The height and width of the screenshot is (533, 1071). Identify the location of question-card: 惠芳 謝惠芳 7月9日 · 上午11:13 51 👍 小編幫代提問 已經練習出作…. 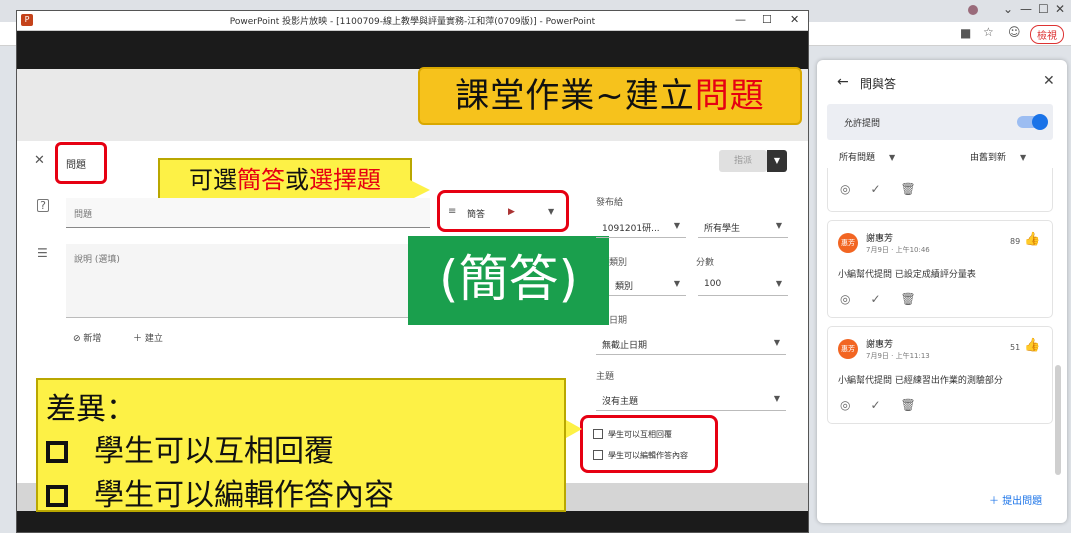
(940, 375).